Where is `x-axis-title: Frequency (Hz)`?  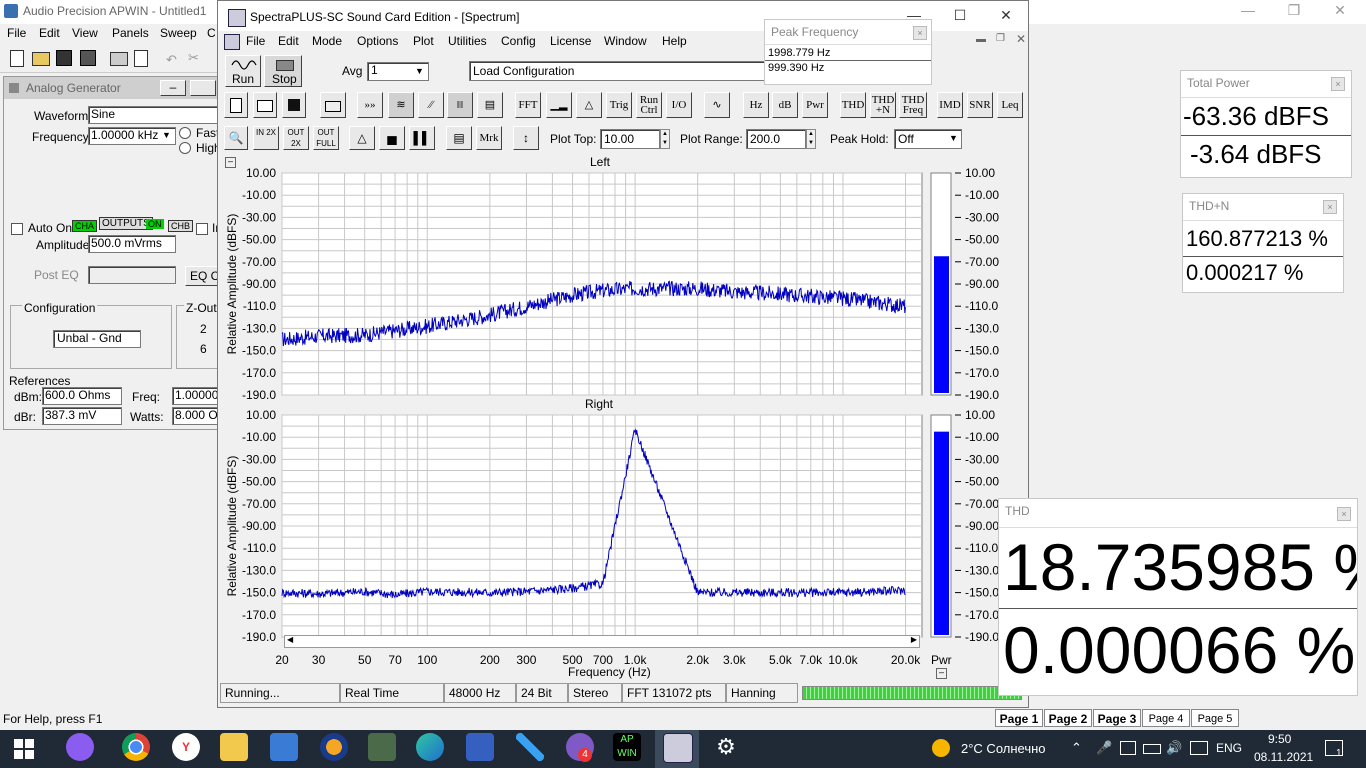
x-axis-title: Frequency (Hz) is located at coordinates (609, 672).